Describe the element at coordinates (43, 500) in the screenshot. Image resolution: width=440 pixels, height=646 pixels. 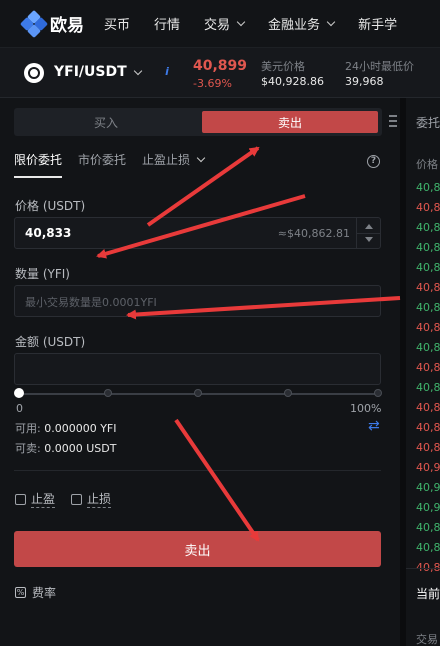
I see `checkbox-label: 止盈` at that location.